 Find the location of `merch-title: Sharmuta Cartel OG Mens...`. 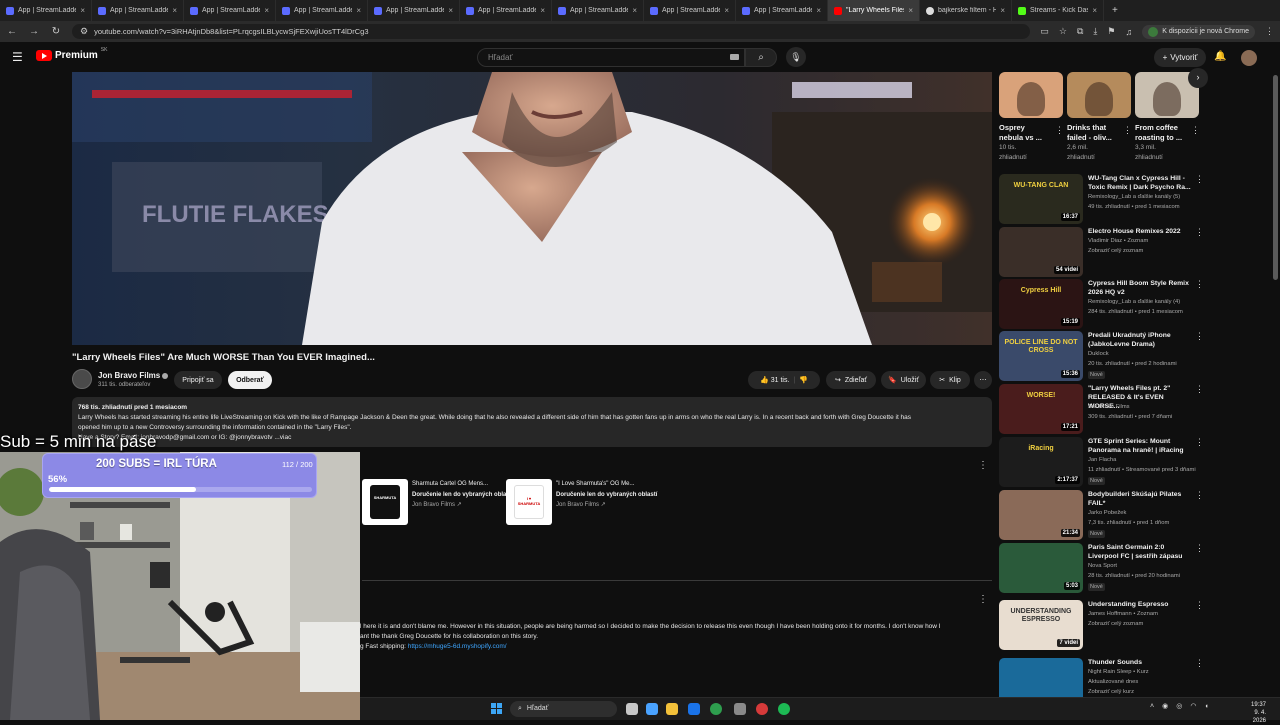

merch-title: Sharmuta Cartel OG Mens... is located at coordinates (450, 484).